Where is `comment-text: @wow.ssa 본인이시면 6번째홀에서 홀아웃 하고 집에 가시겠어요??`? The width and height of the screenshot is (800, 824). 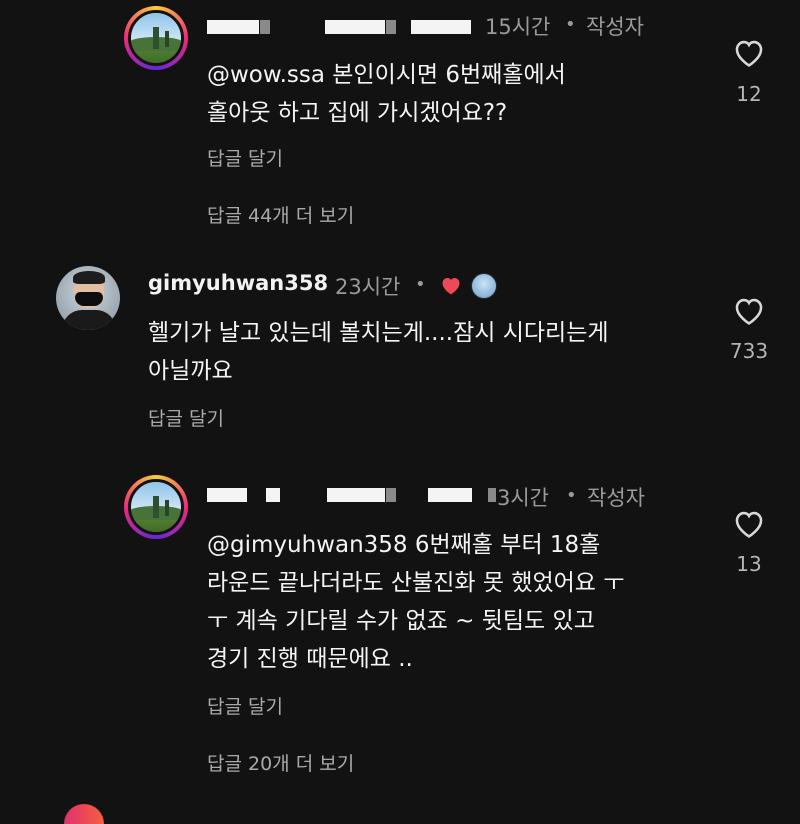 comment-text: @wow.ssa 본인이시면 6번째홀에서 홀아웃 하고 집에 가시겠어요?? is located at coordinates (386, 94).